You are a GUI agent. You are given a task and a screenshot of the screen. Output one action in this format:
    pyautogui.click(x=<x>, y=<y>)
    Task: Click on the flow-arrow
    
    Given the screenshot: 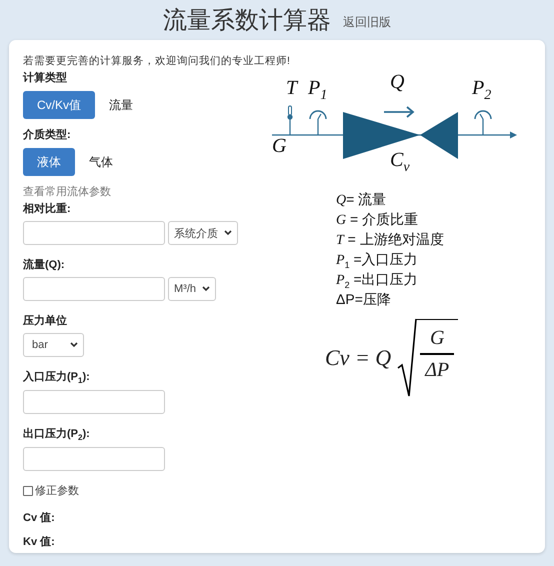 What is the action you would take?
    pyautogui.click(x=399, y=112)
    